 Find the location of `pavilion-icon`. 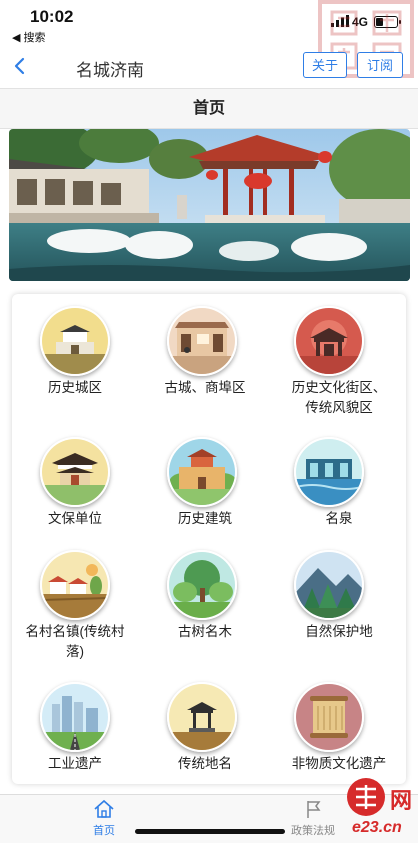

pavilion-icon is located at coordinates (202, 717).